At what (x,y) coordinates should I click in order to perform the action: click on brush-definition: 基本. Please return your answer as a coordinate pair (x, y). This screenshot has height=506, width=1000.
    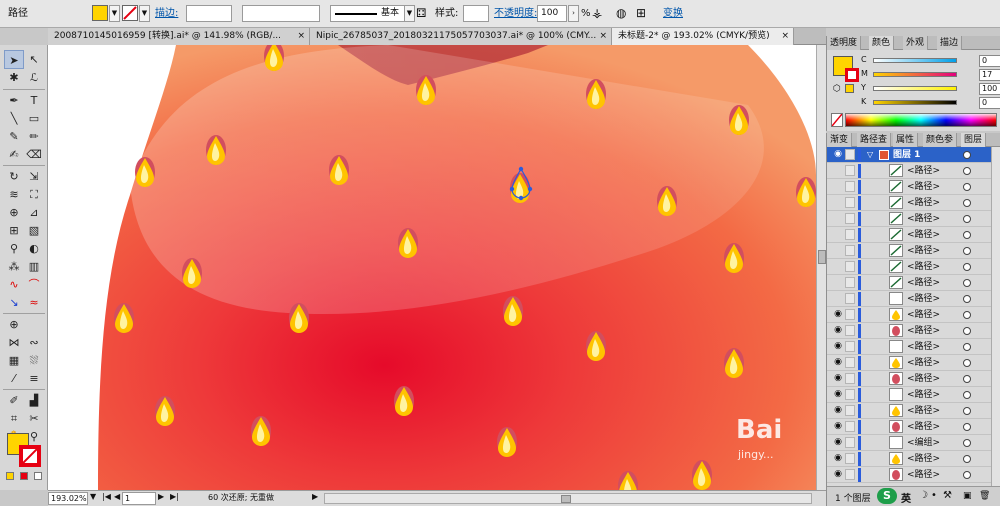
    Looking at the image, I should click on (370, 13).